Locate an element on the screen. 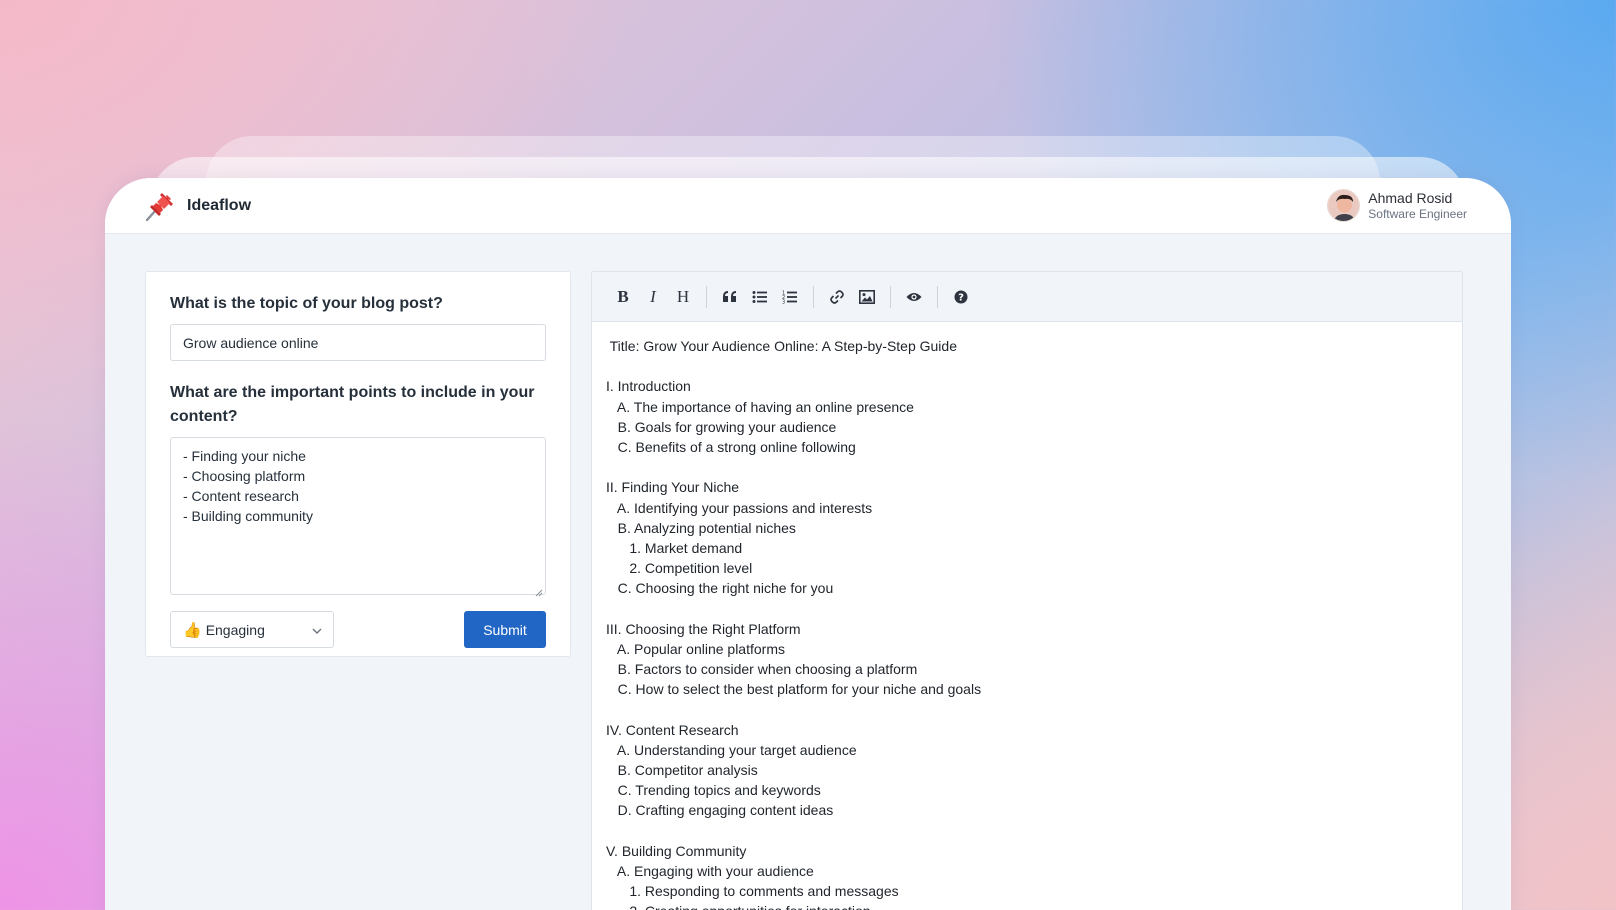  tone-select-value: Engaging is located at coordinates (235, 629).